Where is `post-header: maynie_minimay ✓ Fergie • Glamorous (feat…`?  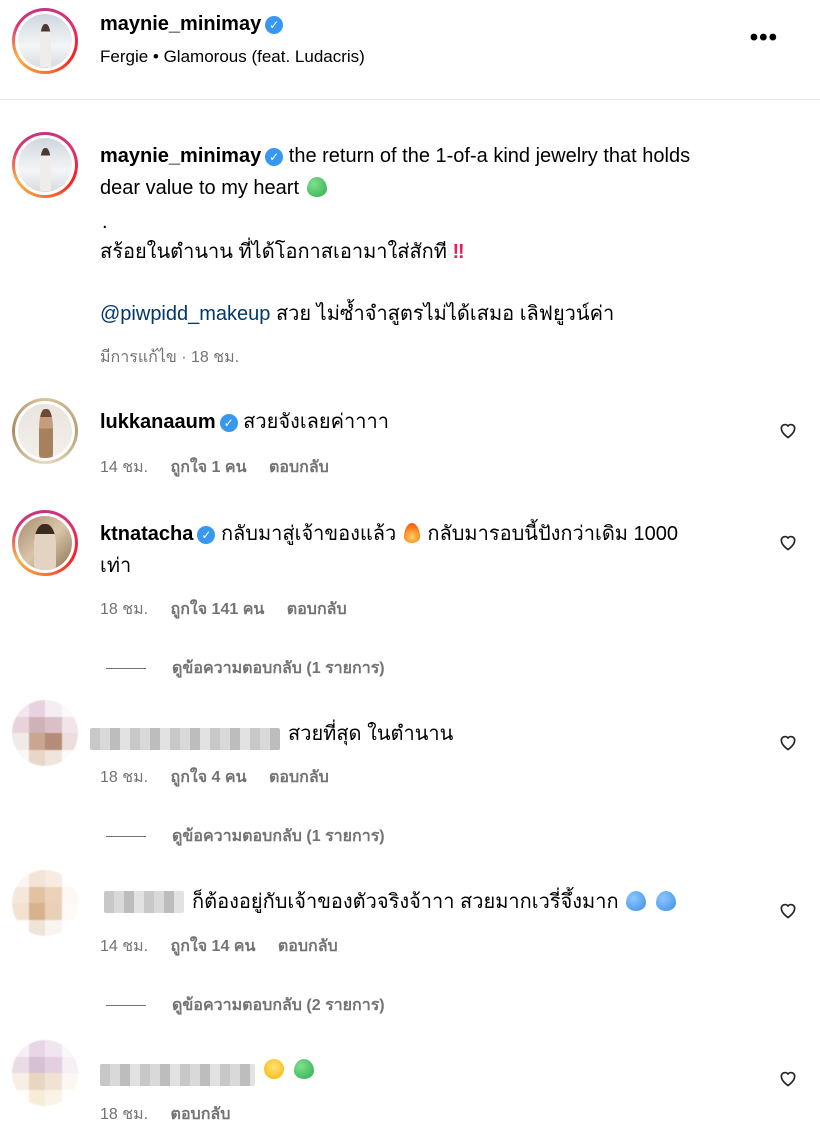 post-header: maynie_minimay ✓ Fergie • Glamorous (feat… is located at coordinates (410, 50).